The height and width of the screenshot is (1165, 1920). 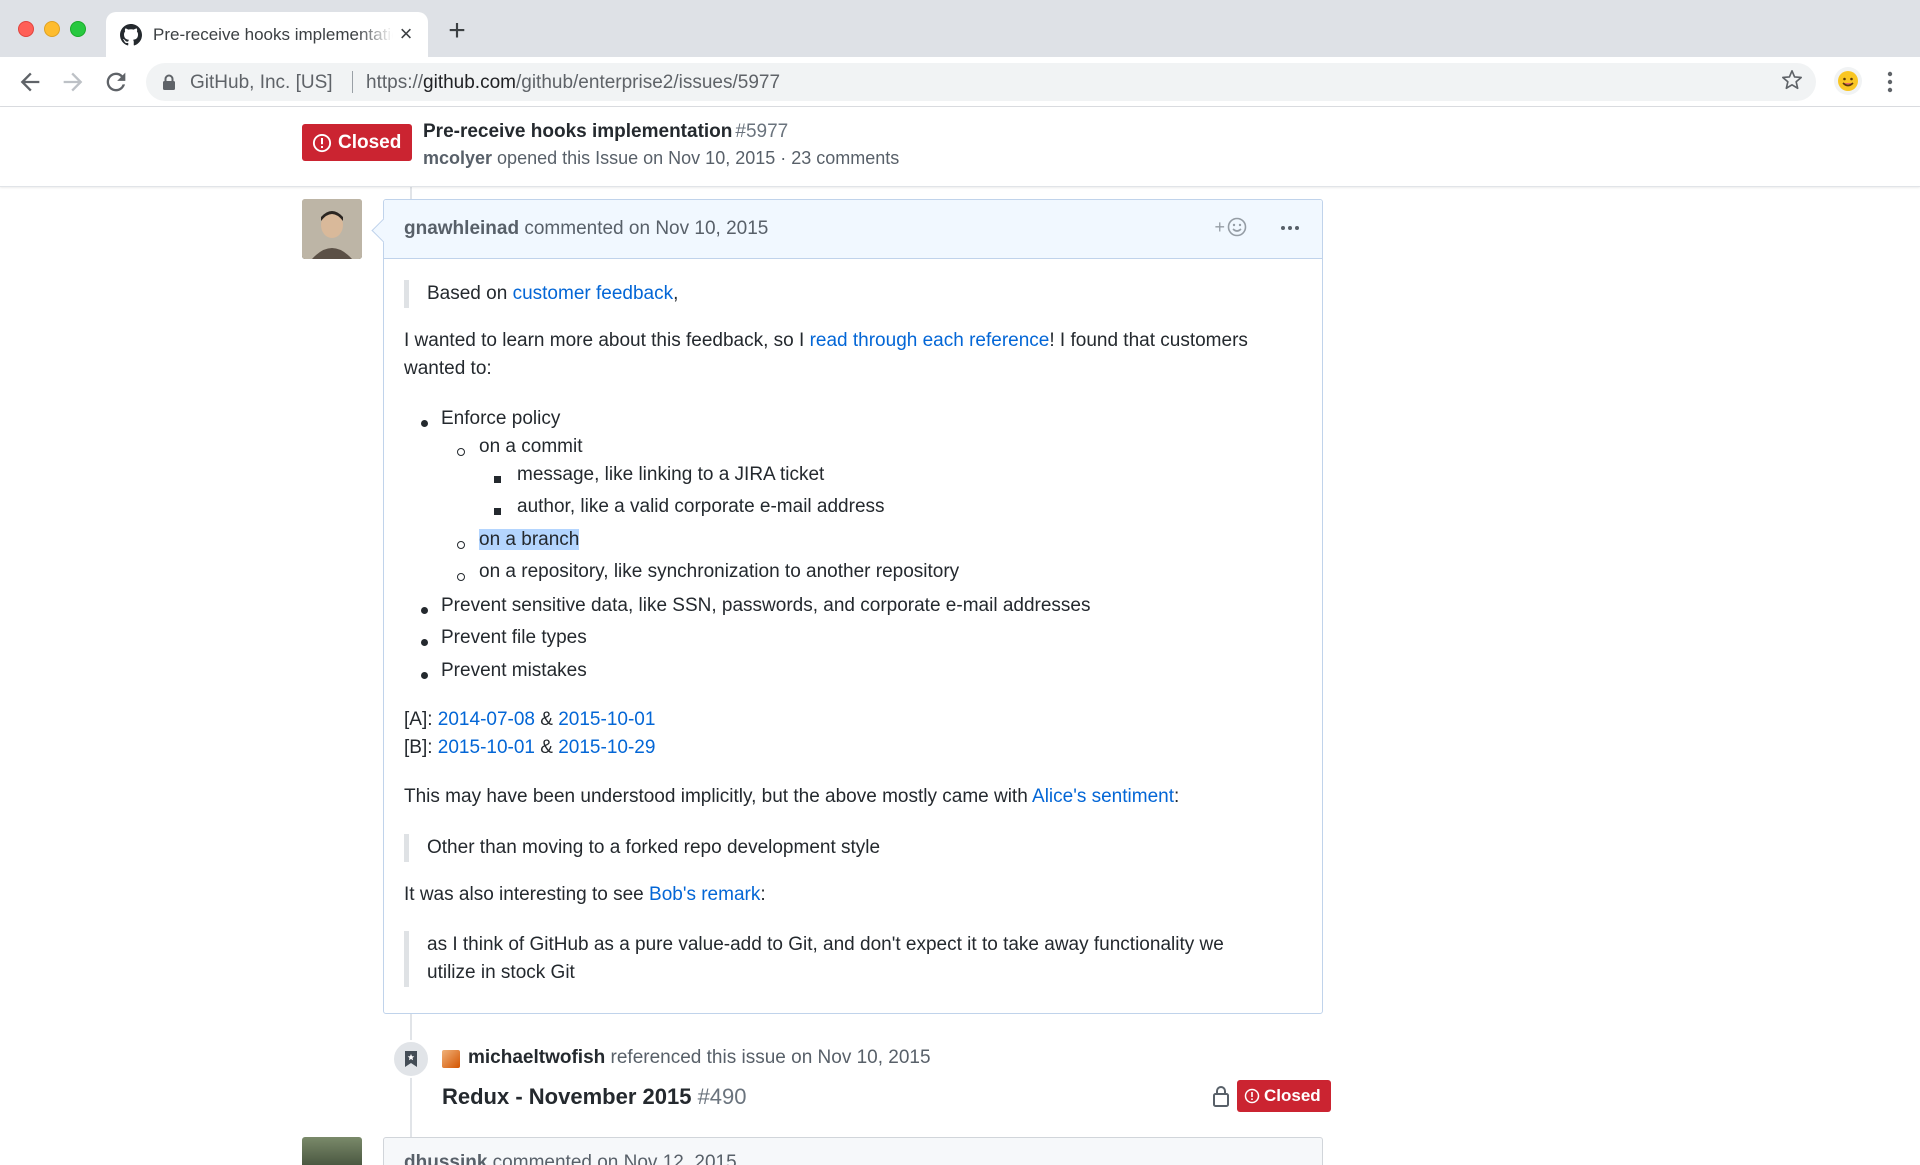 I want to click on minimize-window-button, so click(x=52, y=29).